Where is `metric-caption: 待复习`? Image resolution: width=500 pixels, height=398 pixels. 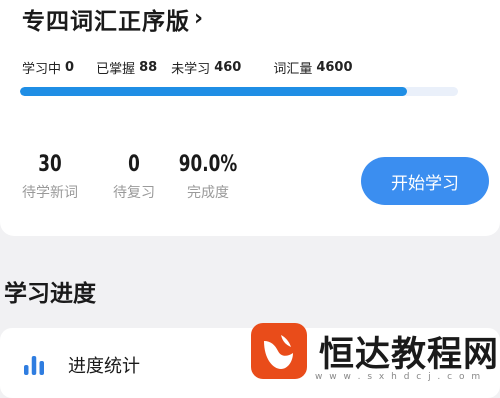
metric-caption: 待复习 is located at coordinates (134, 193).